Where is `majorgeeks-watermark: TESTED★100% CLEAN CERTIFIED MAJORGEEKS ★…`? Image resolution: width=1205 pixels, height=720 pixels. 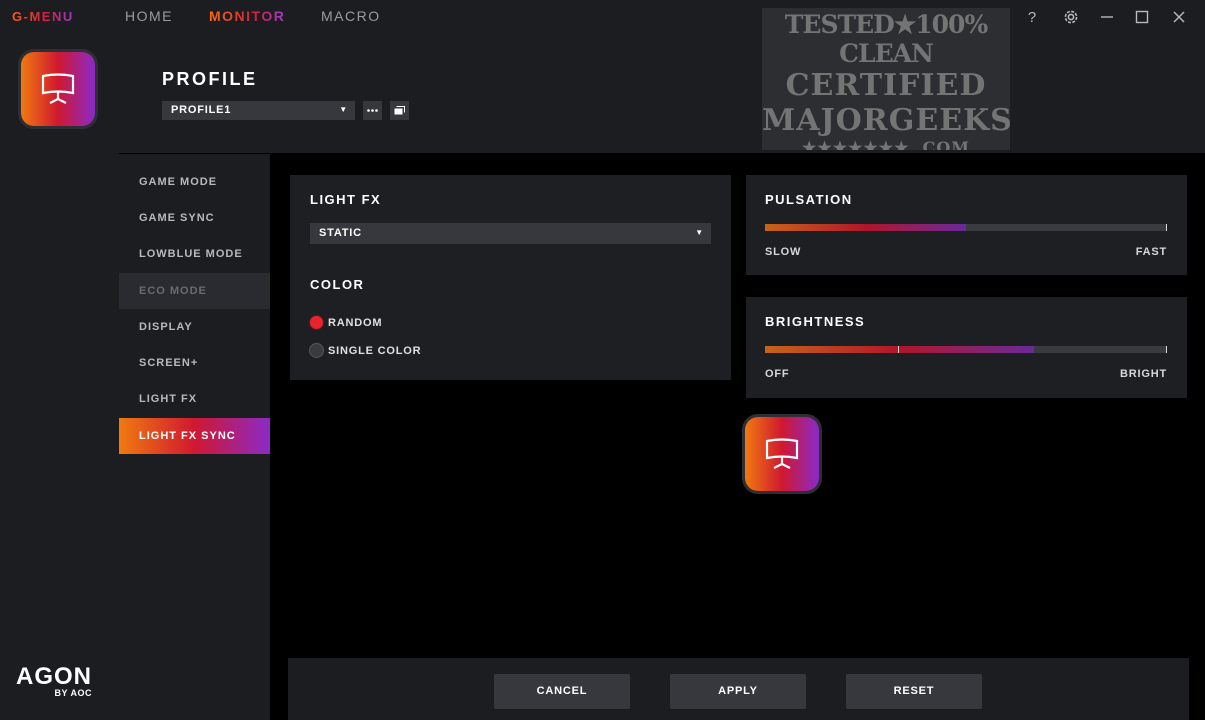 majorgeeks-watermark: TESTED★100% CLEAN CERTIFIED MAJORGEEKS ★… is located at coordinates (886, 79).